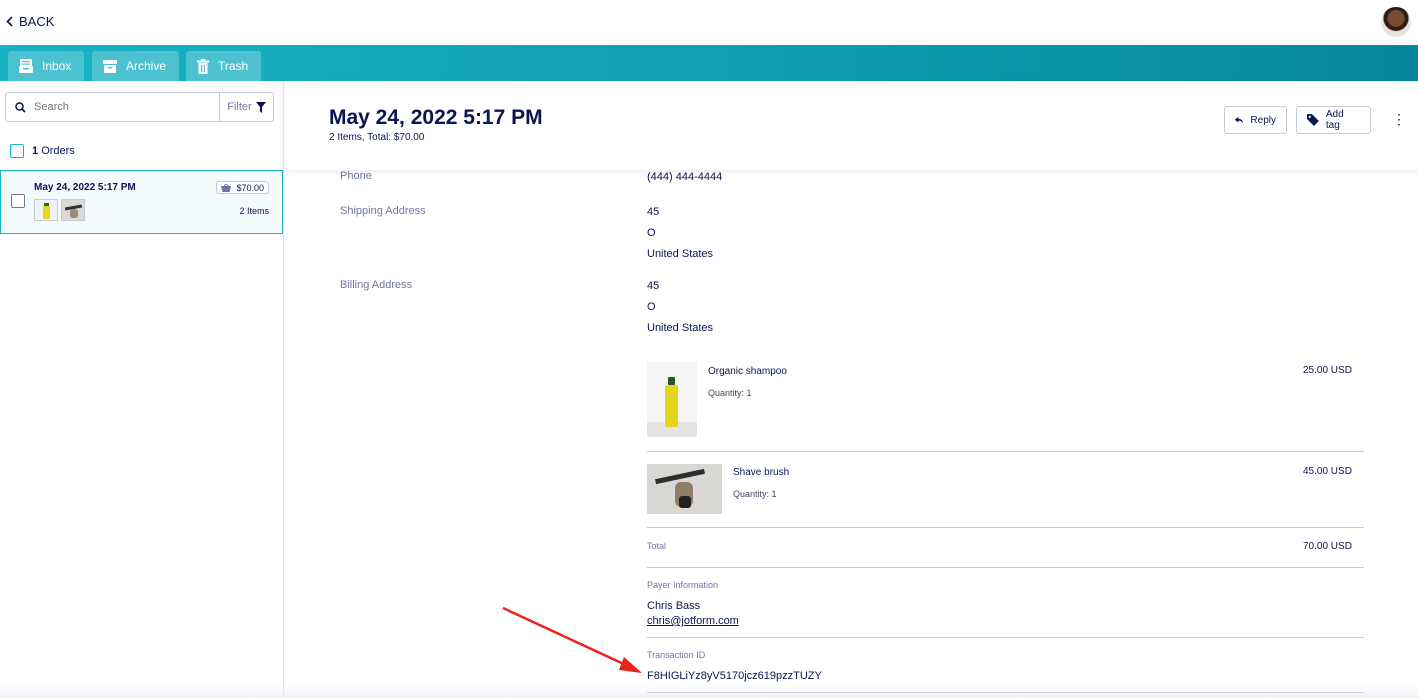 The image size is (1418, 698). I want to click on product-price-brush: 45.00 USD, so click(1327, 471).